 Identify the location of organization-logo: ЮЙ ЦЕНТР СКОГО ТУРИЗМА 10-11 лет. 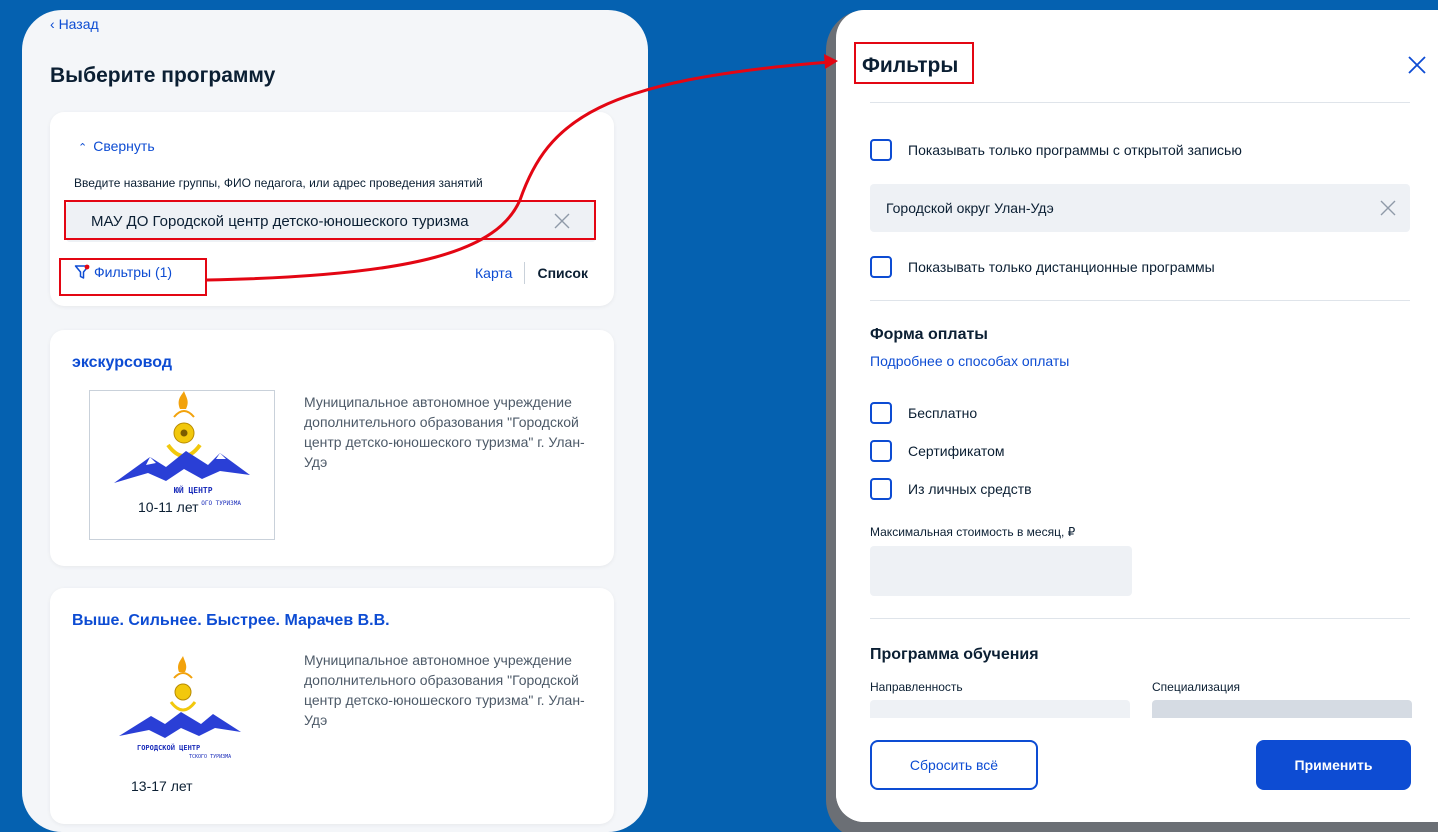
(182, 465).